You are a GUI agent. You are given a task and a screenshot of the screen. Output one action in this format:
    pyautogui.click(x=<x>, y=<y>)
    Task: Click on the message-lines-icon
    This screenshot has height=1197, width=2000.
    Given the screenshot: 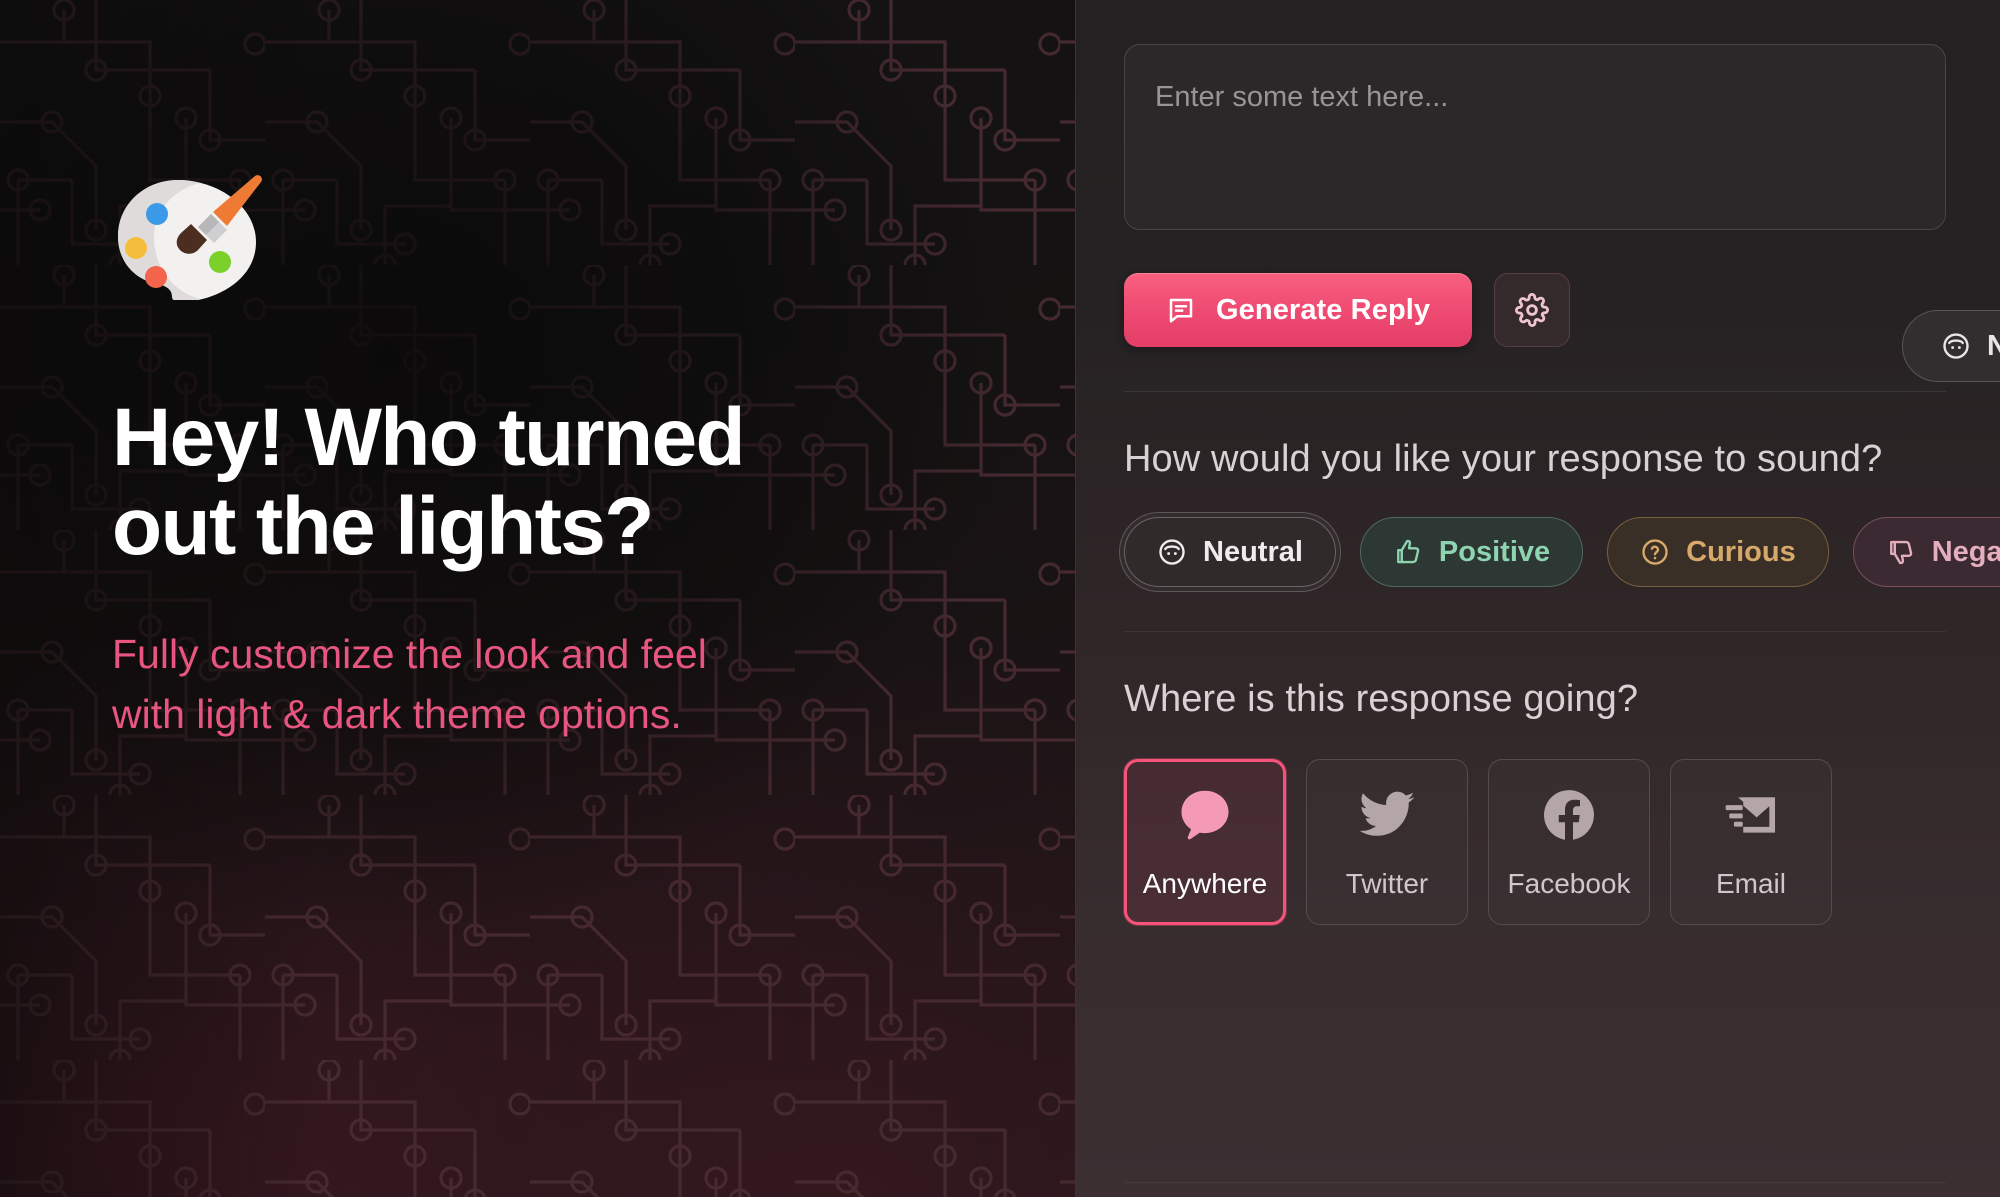 What is the action you would take?
    pyautogui.click(x=1181, y=310)
    